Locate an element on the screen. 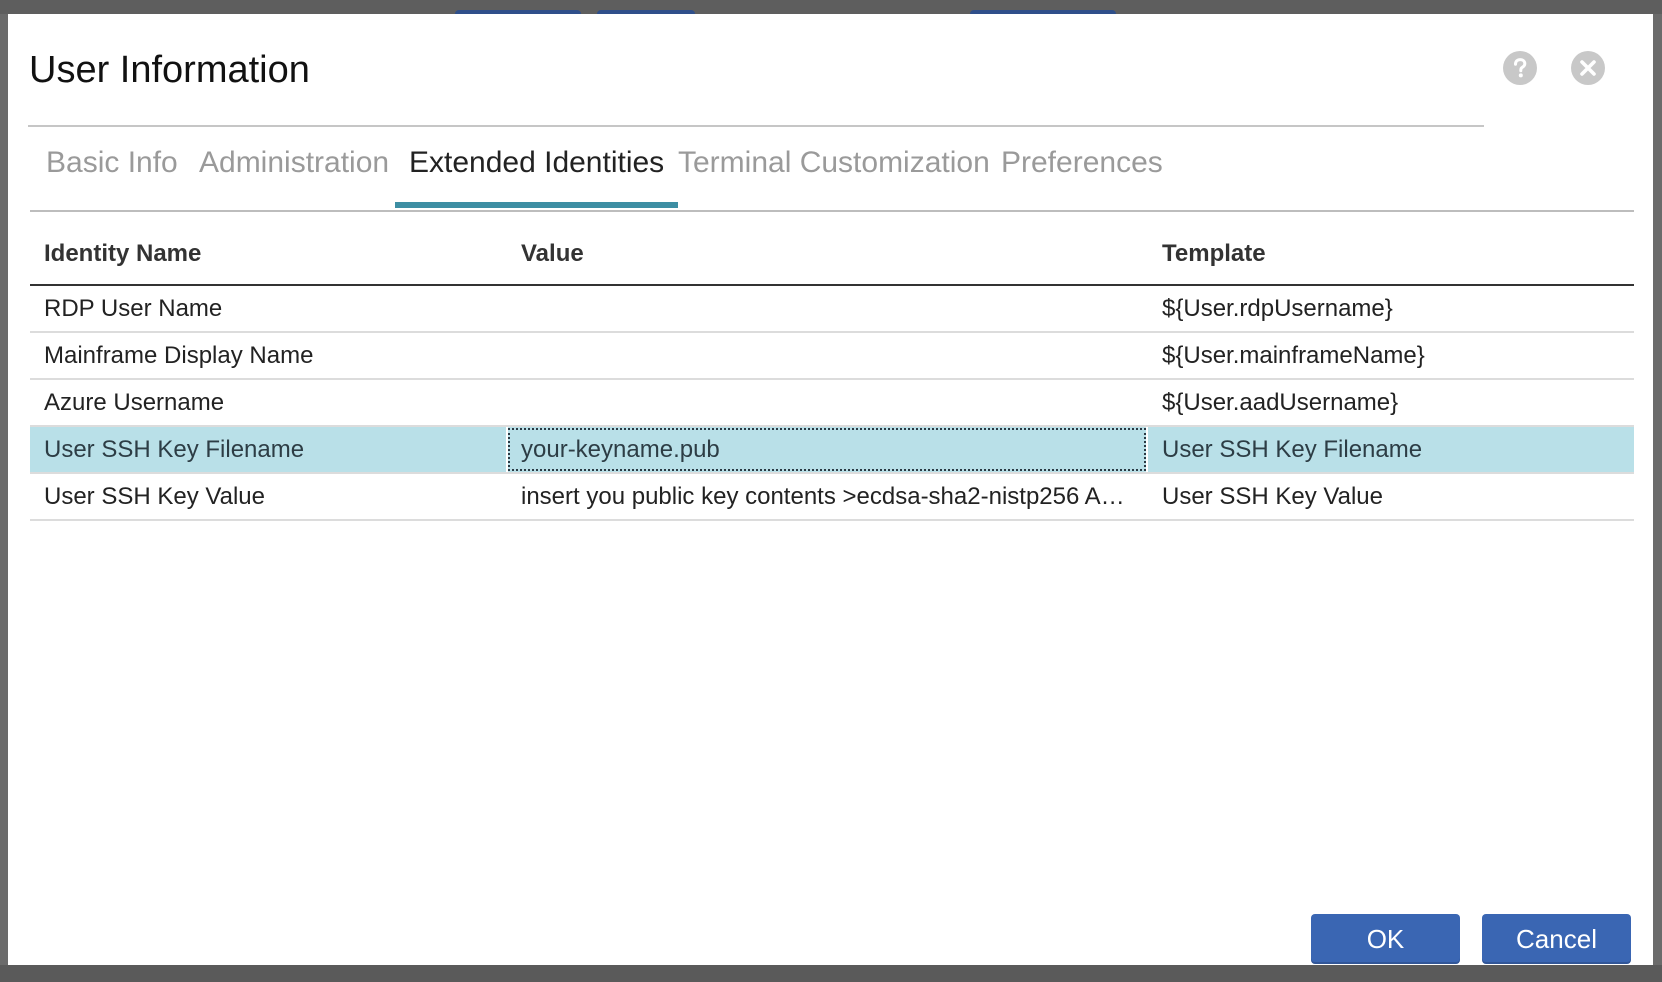 Image resolution: width=1662 pixels, height=982 pixels. column-header-identity-name: Identity Name is located at coordinates (122, 254).